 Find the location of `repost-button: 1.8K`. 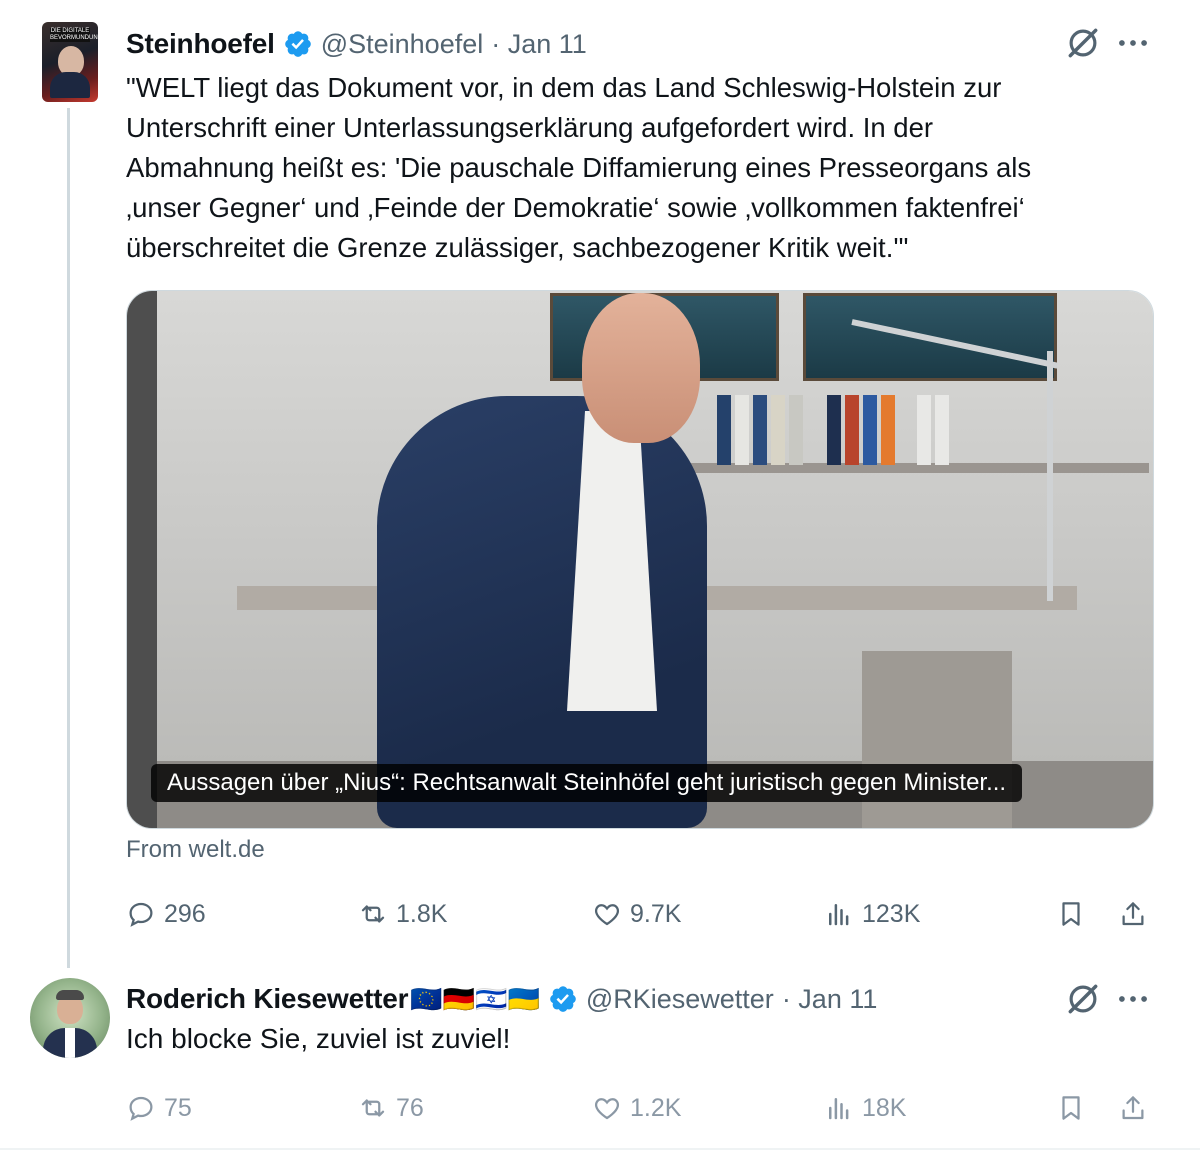

repost-button: 1.8K is located at coordinates (402, 914).